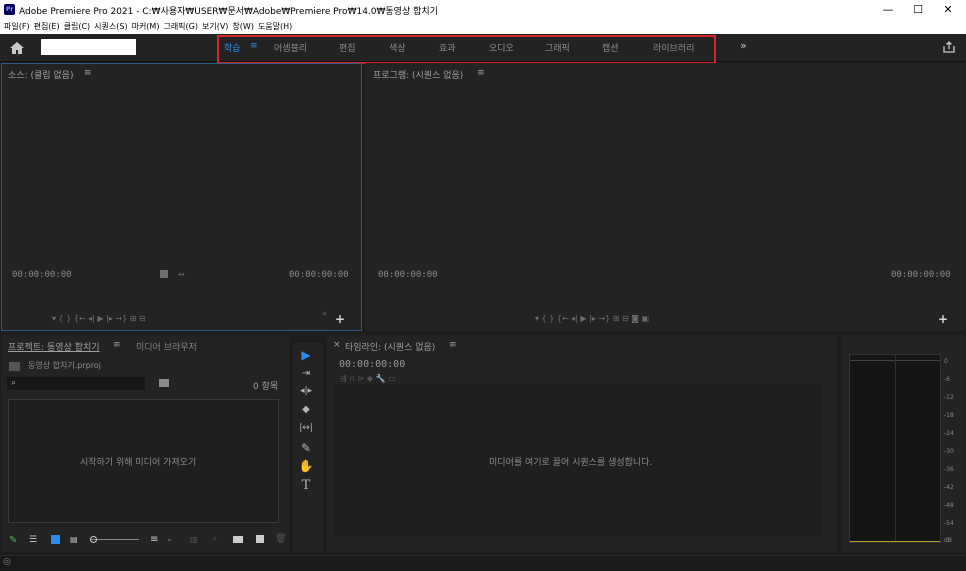  Describe the element at coordinates (306, 466) in the screenshot. I see `hand-tool-icon: ✋` at that location.